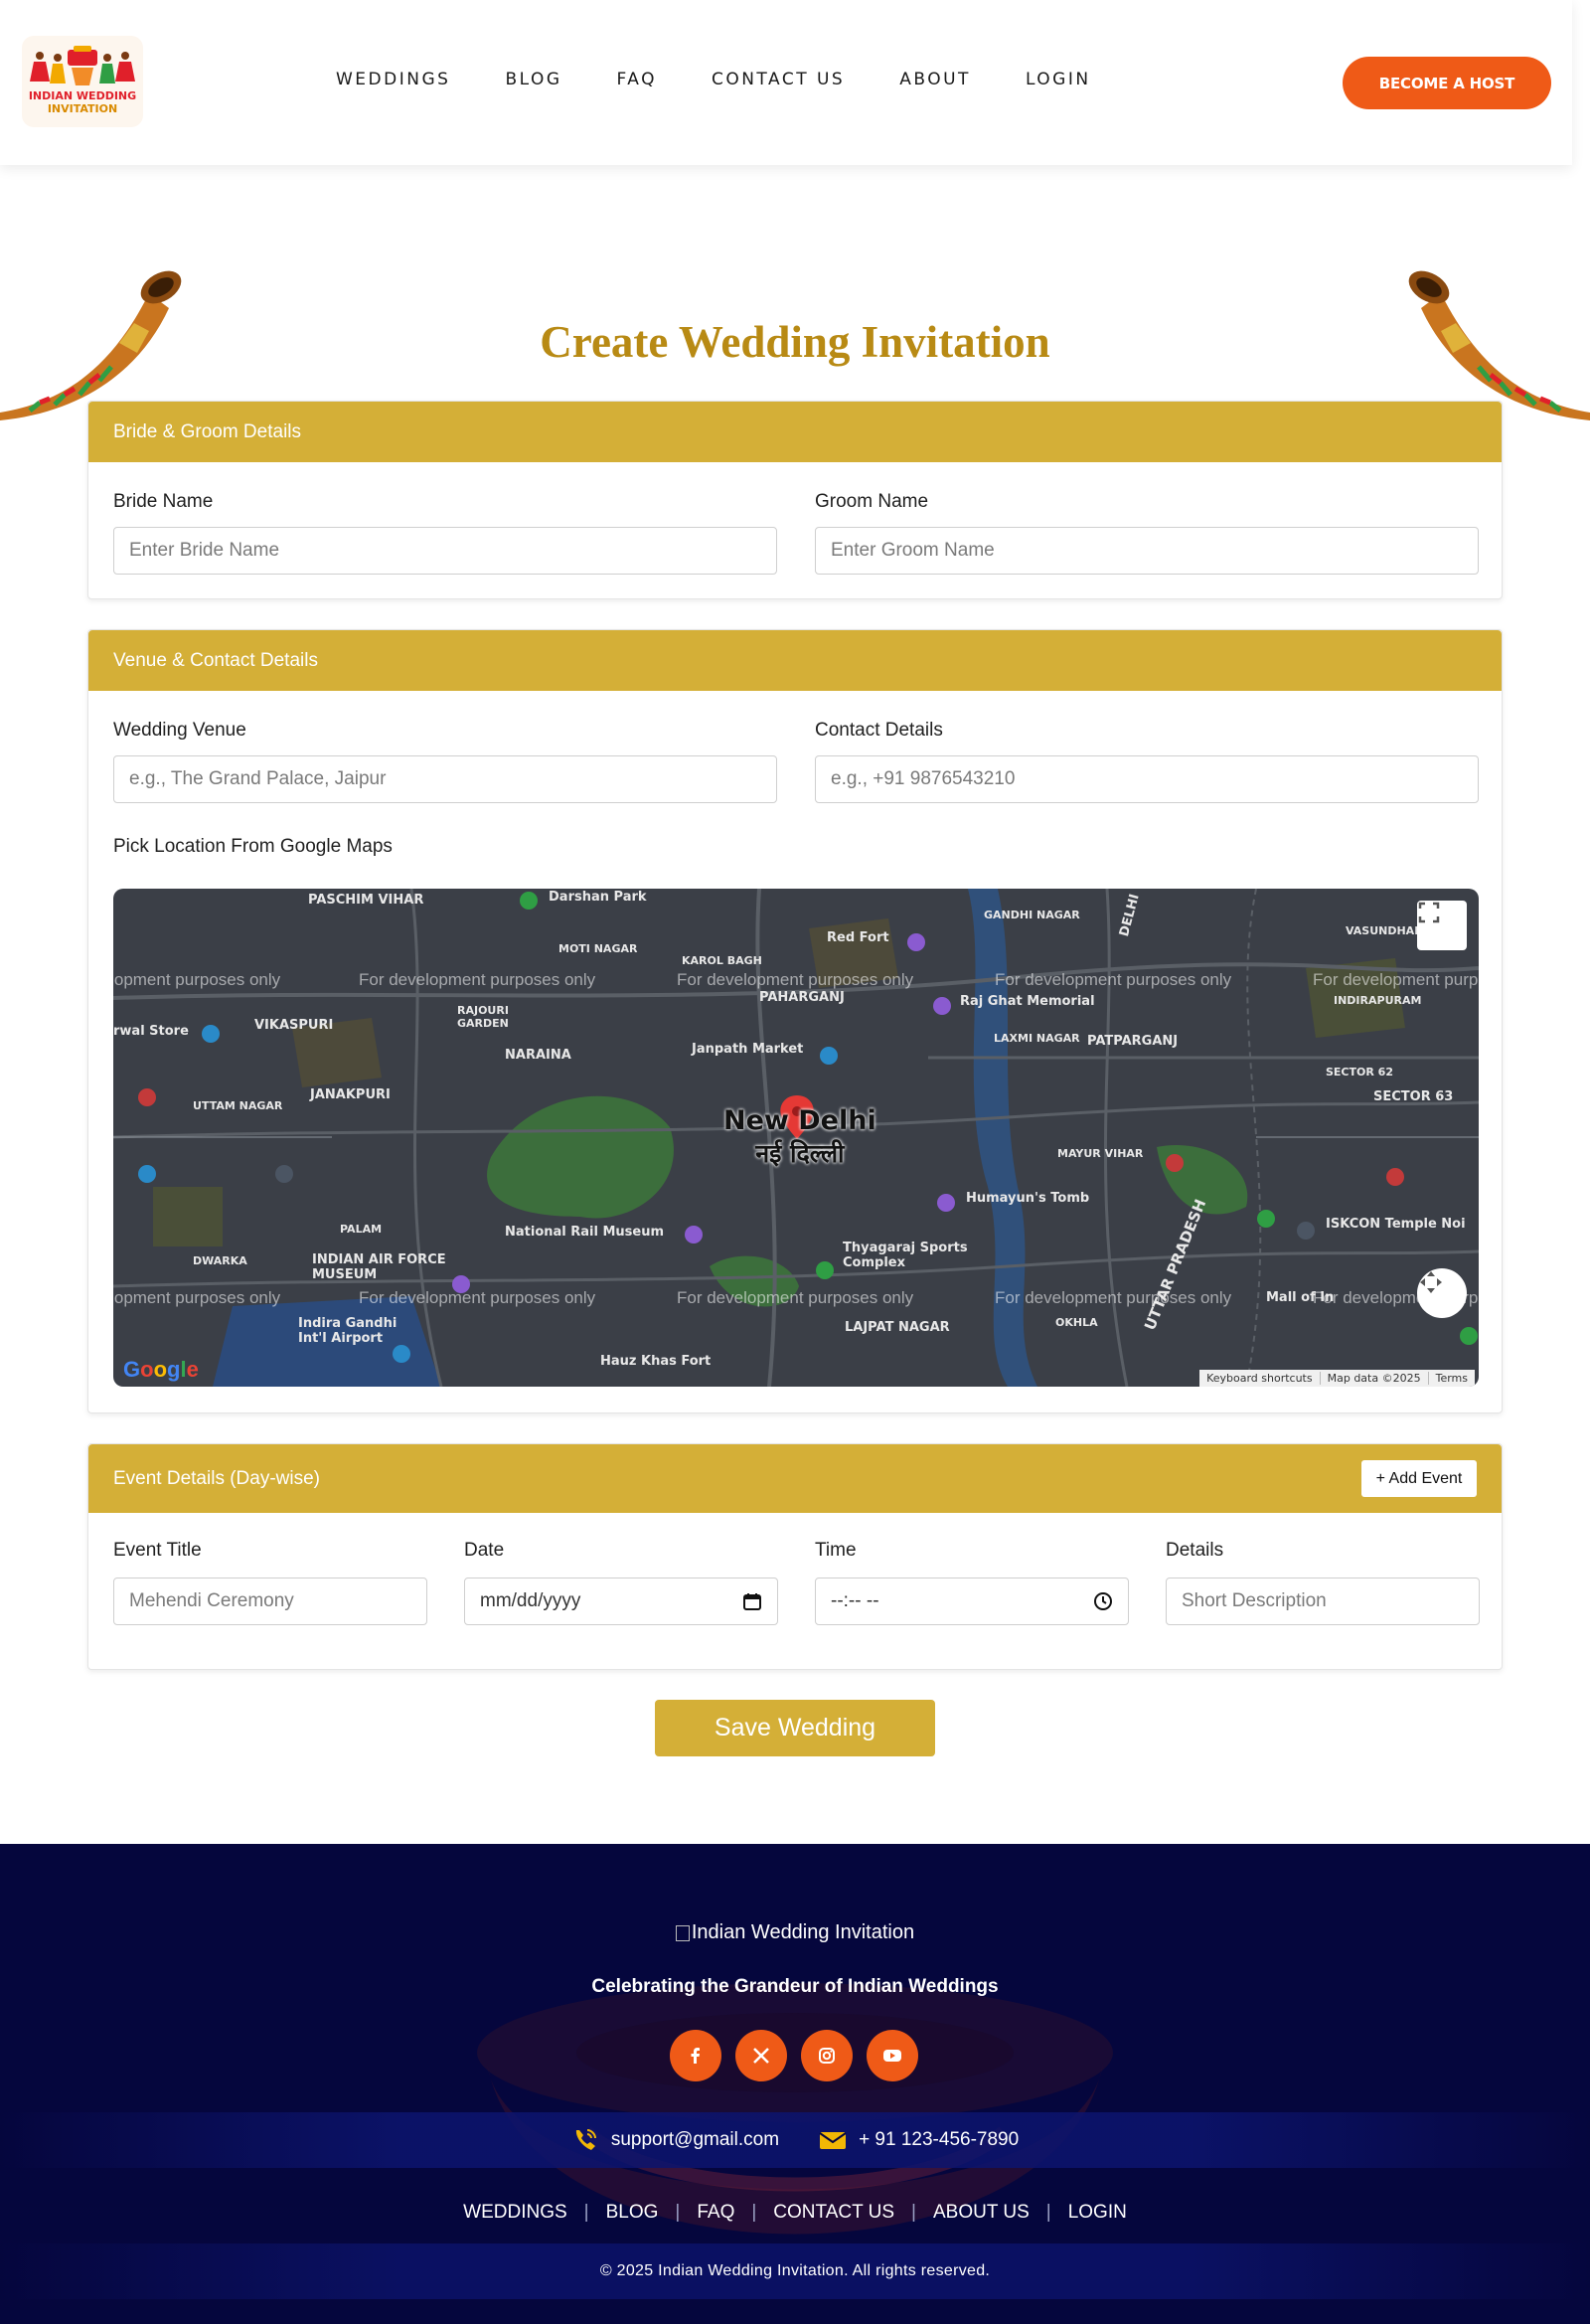 The image size is (1590, 2324). What do you see at coordinates (795, 661) in the screenshot?
I see `venue-contact-header: Venue & Contact Details` at bounding box center [795, 661].